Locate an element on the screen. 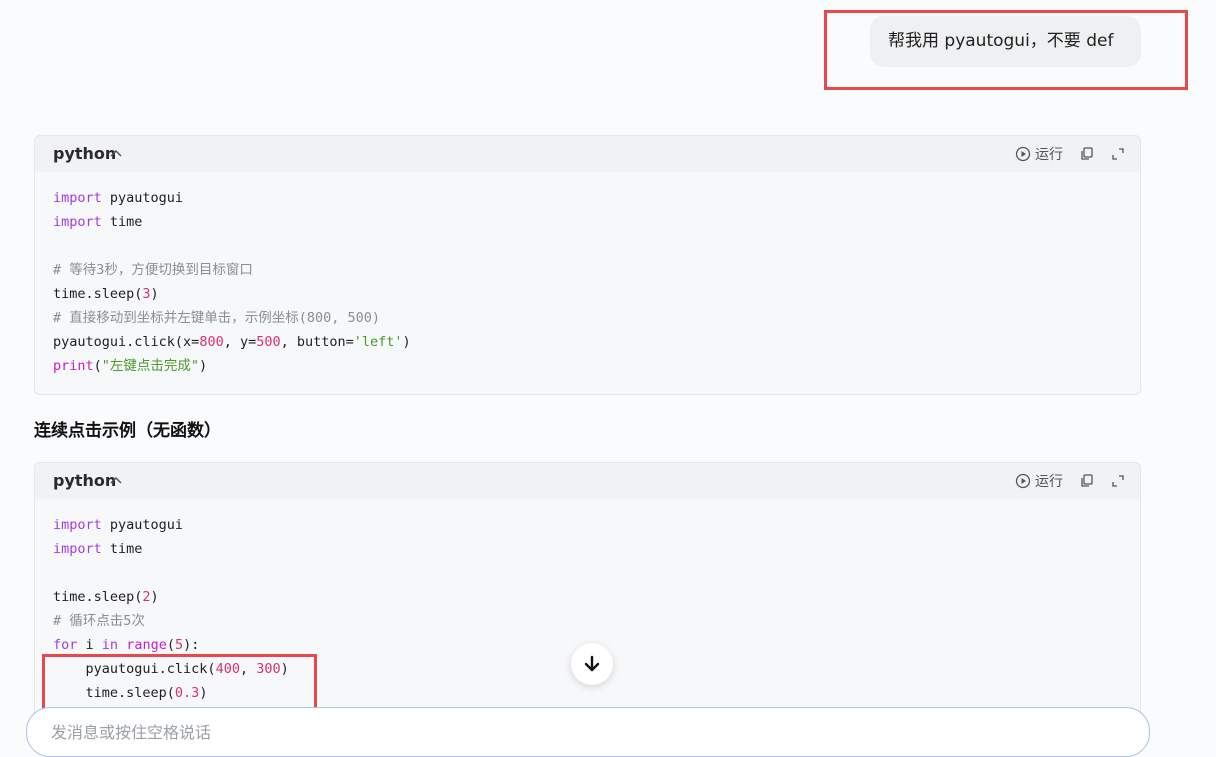 The width and height of the screenshot is (1216, 757). code-line: print("左键点击完成") is located at coordinates (596, 366).